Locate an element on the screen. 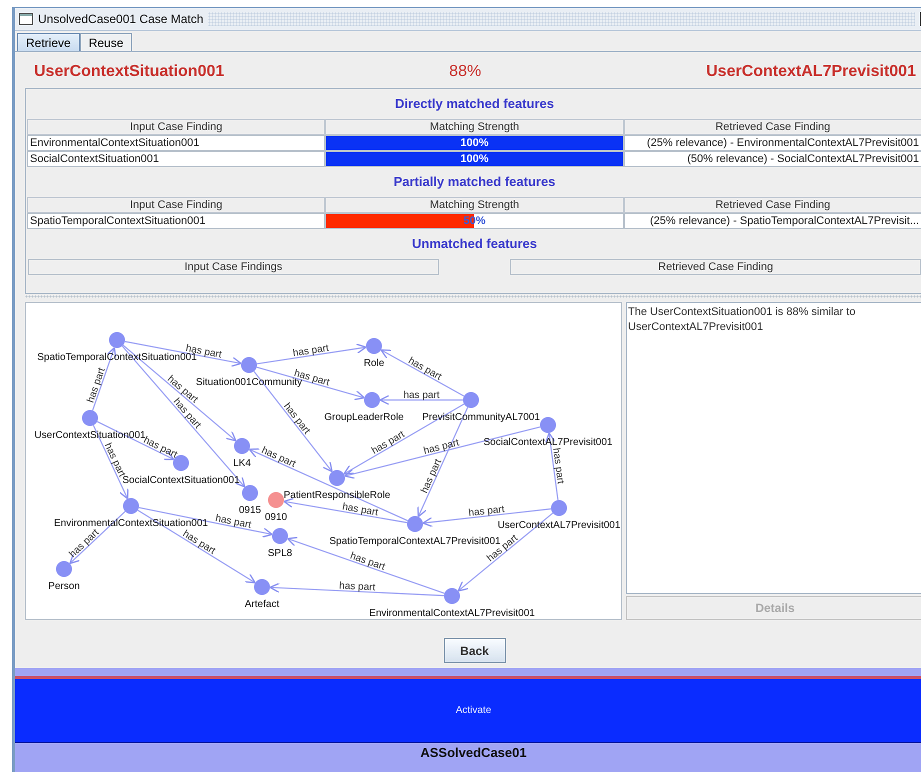  section-title: Unmatched features is located at coordinates (474, 243).